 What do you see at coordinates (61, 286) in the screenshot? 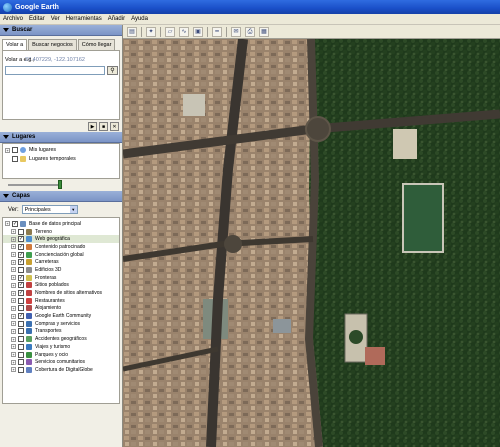
I see `layer-item: + ✓ Sitios poblados` at bounding box center [61, 286].